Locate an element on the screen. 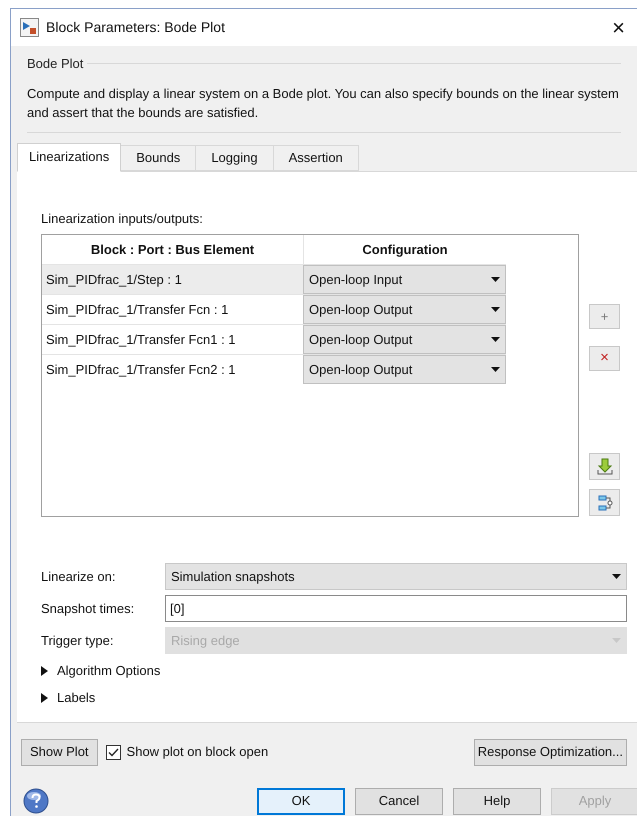  table-cell-text: Sim_PIDfrac_1/Transfer Fcn1 : 1 is located at coordinates (141, 339).